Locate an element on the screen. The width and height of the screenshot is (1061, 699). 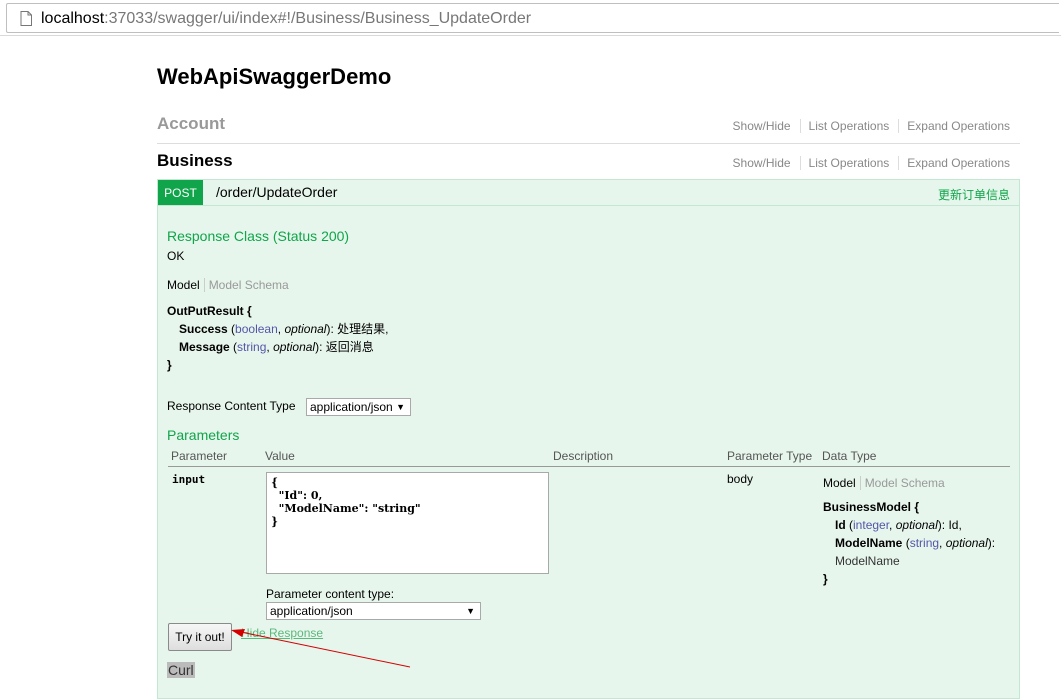
annotation-arrow is located at coordinates (321, 648).